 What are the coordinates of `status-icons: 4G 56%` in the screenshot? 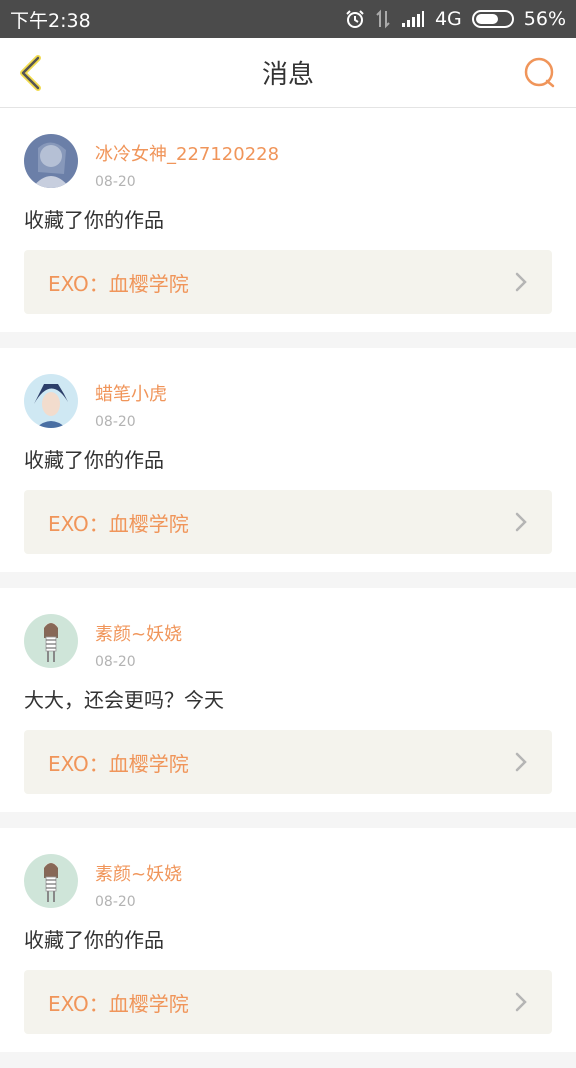 It's located at (455, 19).